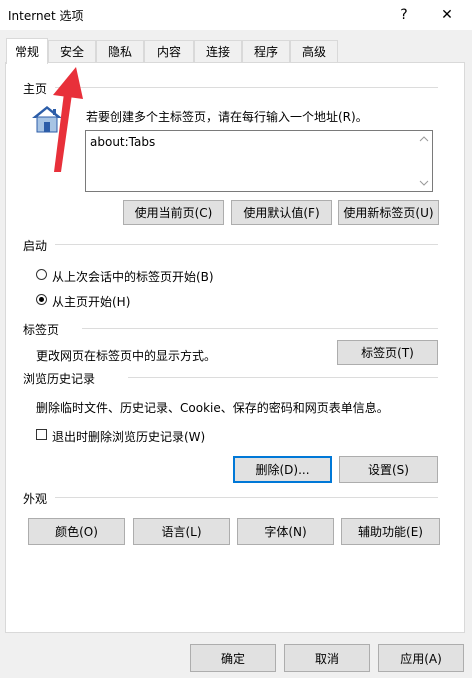 This screenshot has width=472, height=678. Describe the element at coordinates (126, 356) in the screenshot. I see `tabs-description: 更改网页在标签页中的显示方式。` at that location.